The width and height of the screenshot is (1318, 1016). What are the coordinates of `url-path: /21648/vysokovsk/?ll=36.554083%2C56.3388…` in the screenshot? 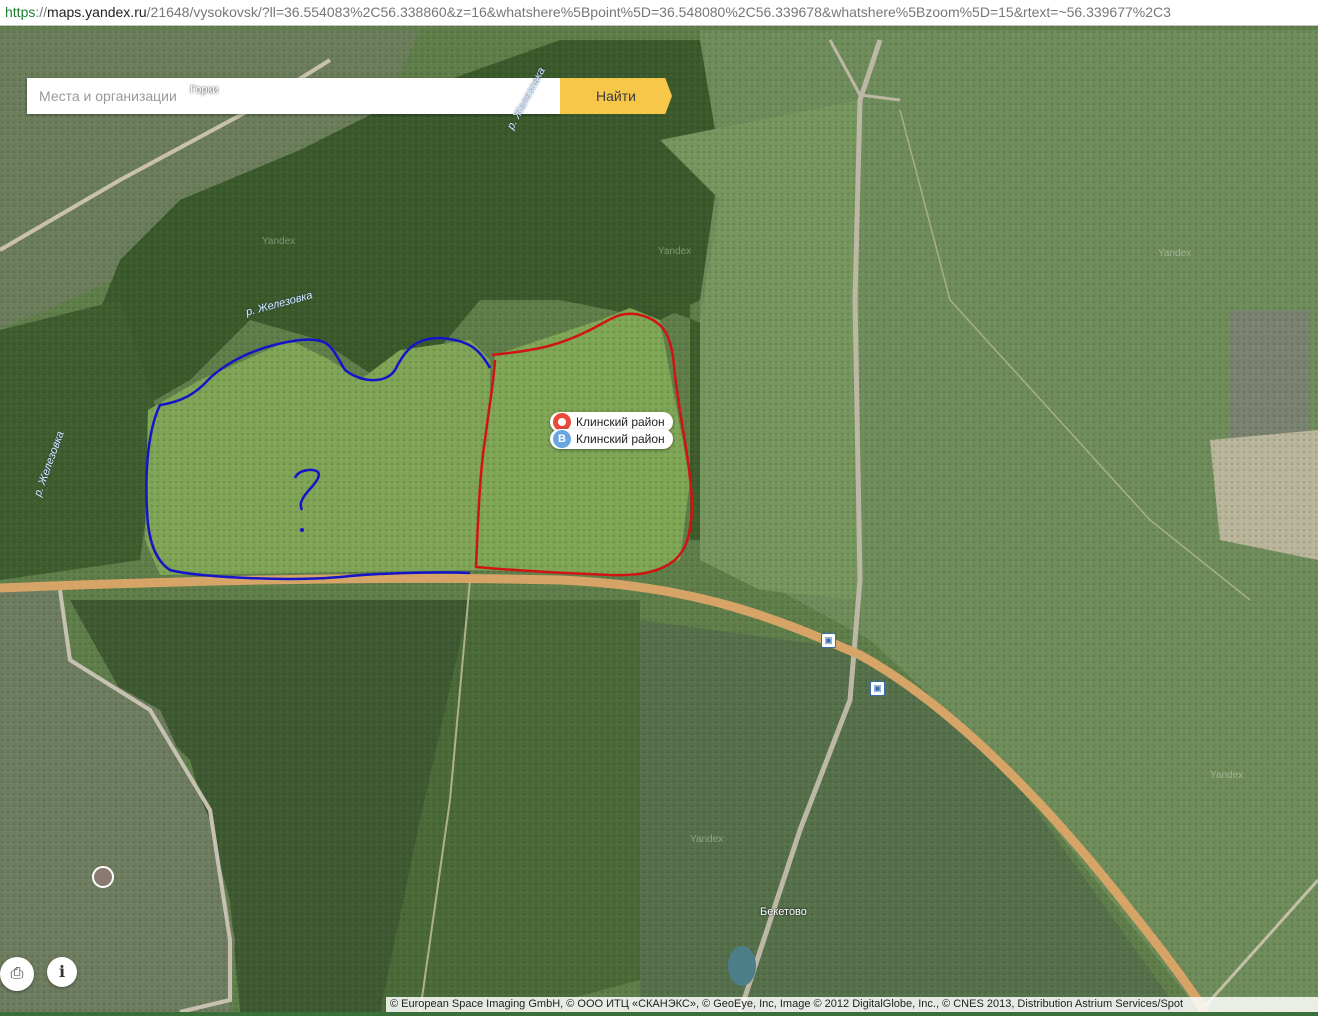 It's located at (658, 12).